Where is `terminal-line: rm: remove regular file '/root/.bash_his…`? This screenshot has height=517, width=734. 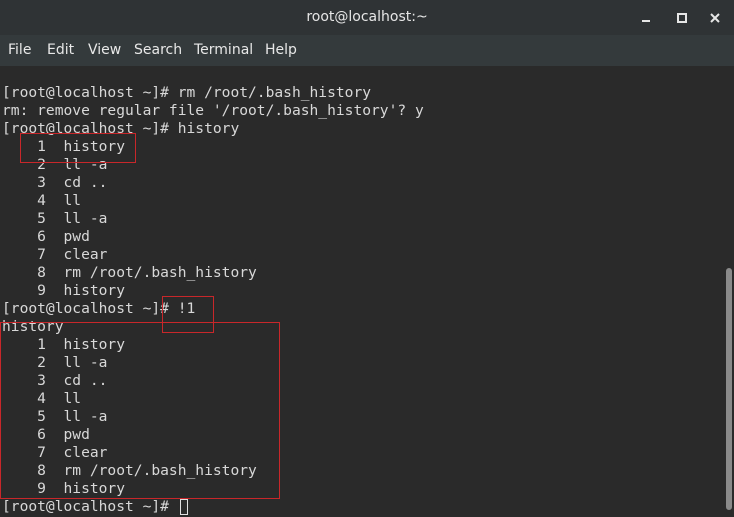
terminal-line: rm: remove regular file '/root/.bash_his… is located at coordinates (213, 110).